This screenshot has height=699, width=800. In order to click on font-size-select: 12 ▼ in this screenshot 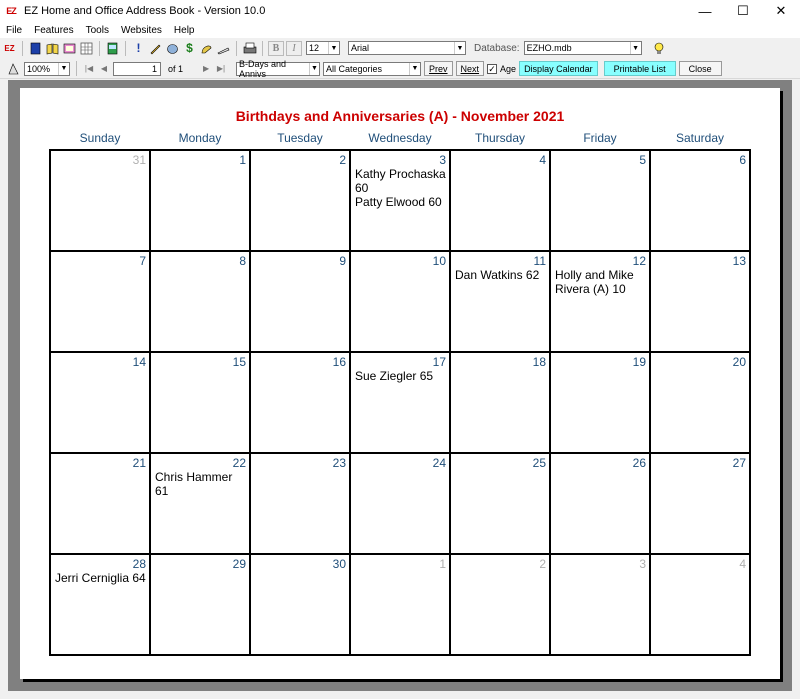, I will do `click(323, 48)`.